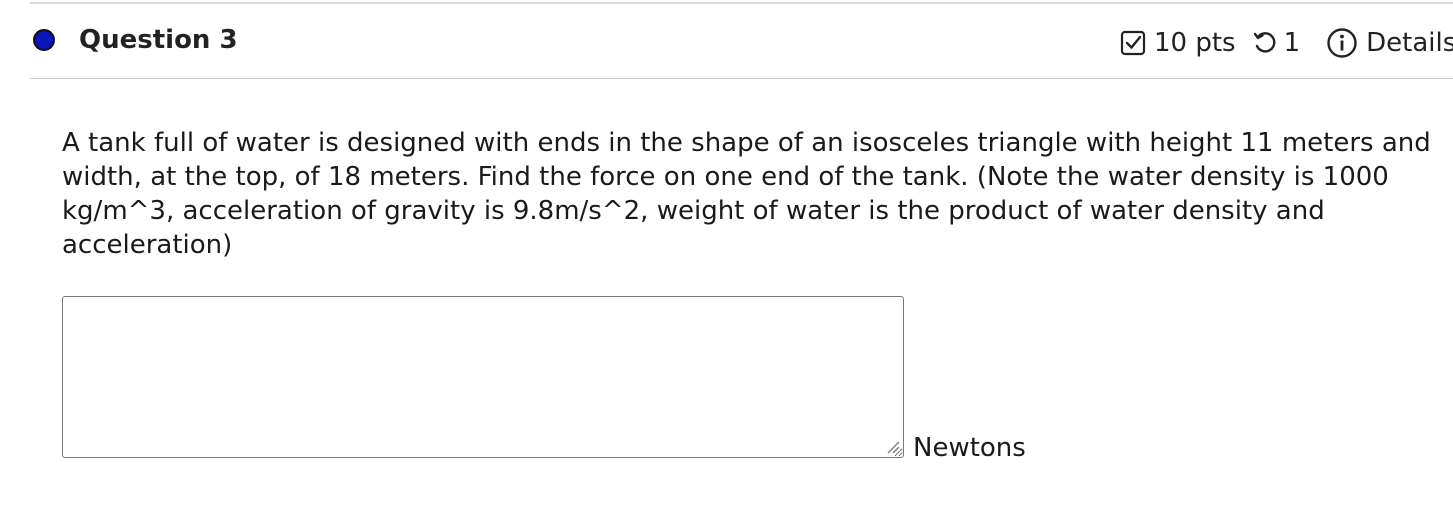 Image resolution: width=1453 pixels, height=524 pixels. Describe the element at coordinates (741, 78) in the screenshot. I see `header-divider` at that location.